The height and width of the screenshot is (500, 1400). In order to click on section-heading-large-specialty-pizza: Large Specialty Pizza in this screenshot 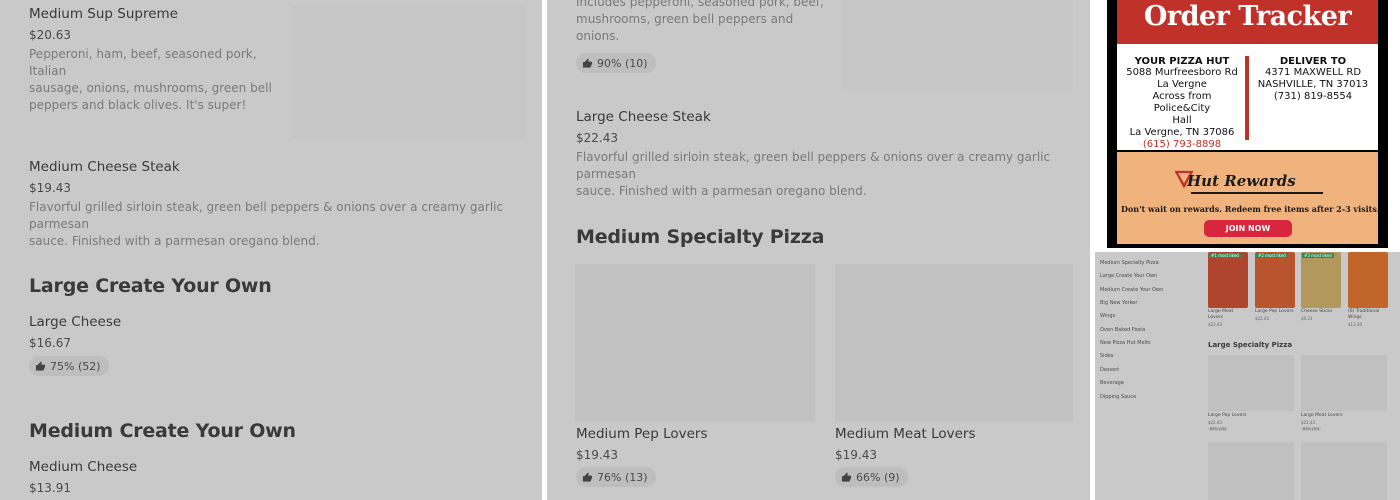, I will do `click(1250, 345)`.